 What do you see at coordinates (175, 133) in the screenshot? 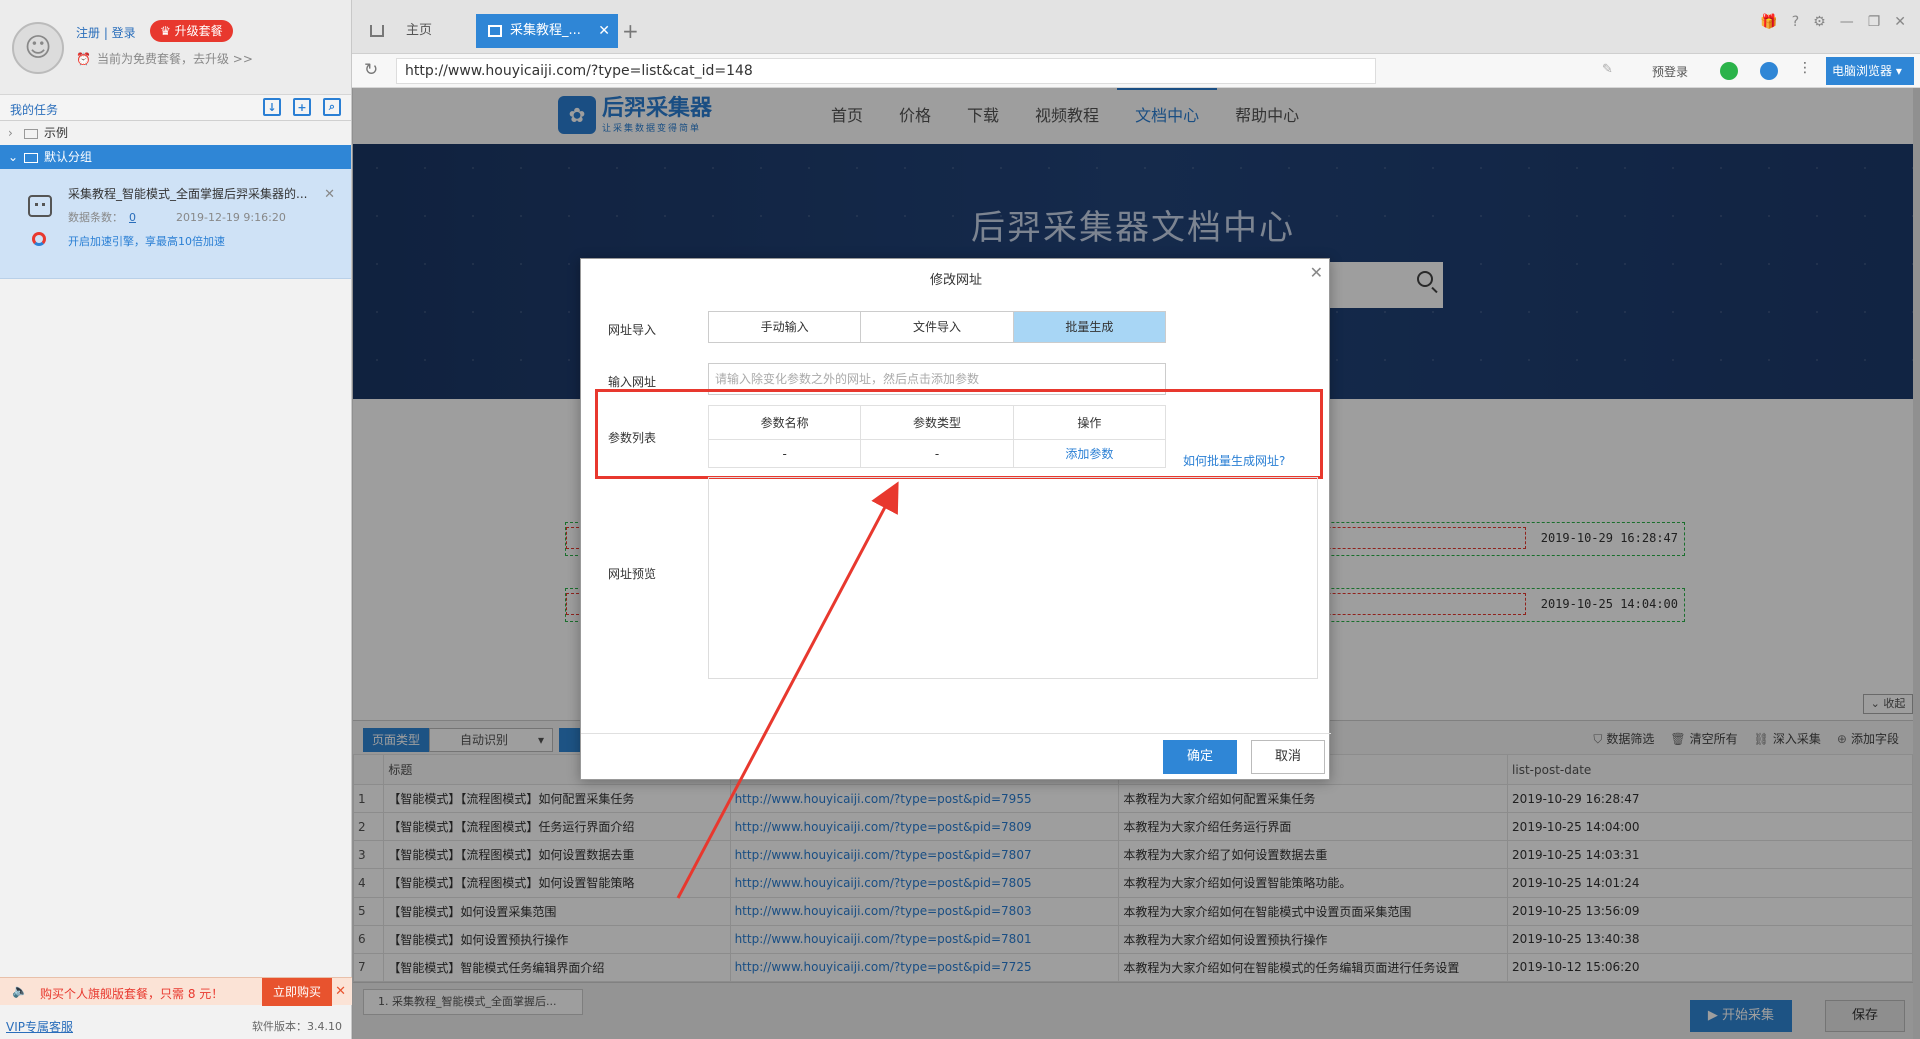
I see `tree-group-example: › 示例` at bounding box center [175, 133].